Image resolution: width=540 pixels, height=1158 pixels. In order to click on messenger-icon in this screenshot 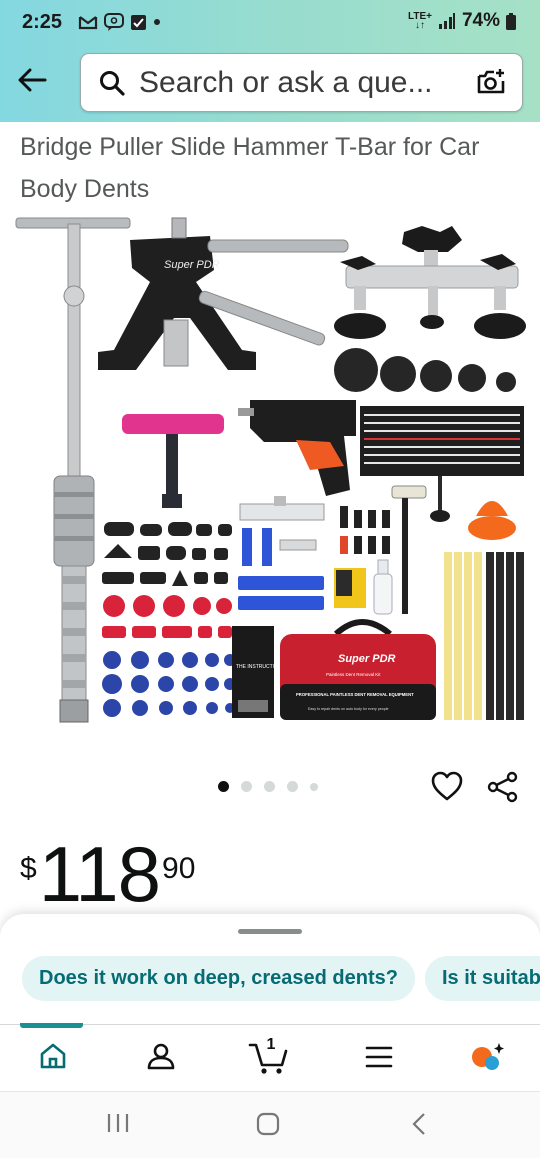, I will do `click(114, 22)`.